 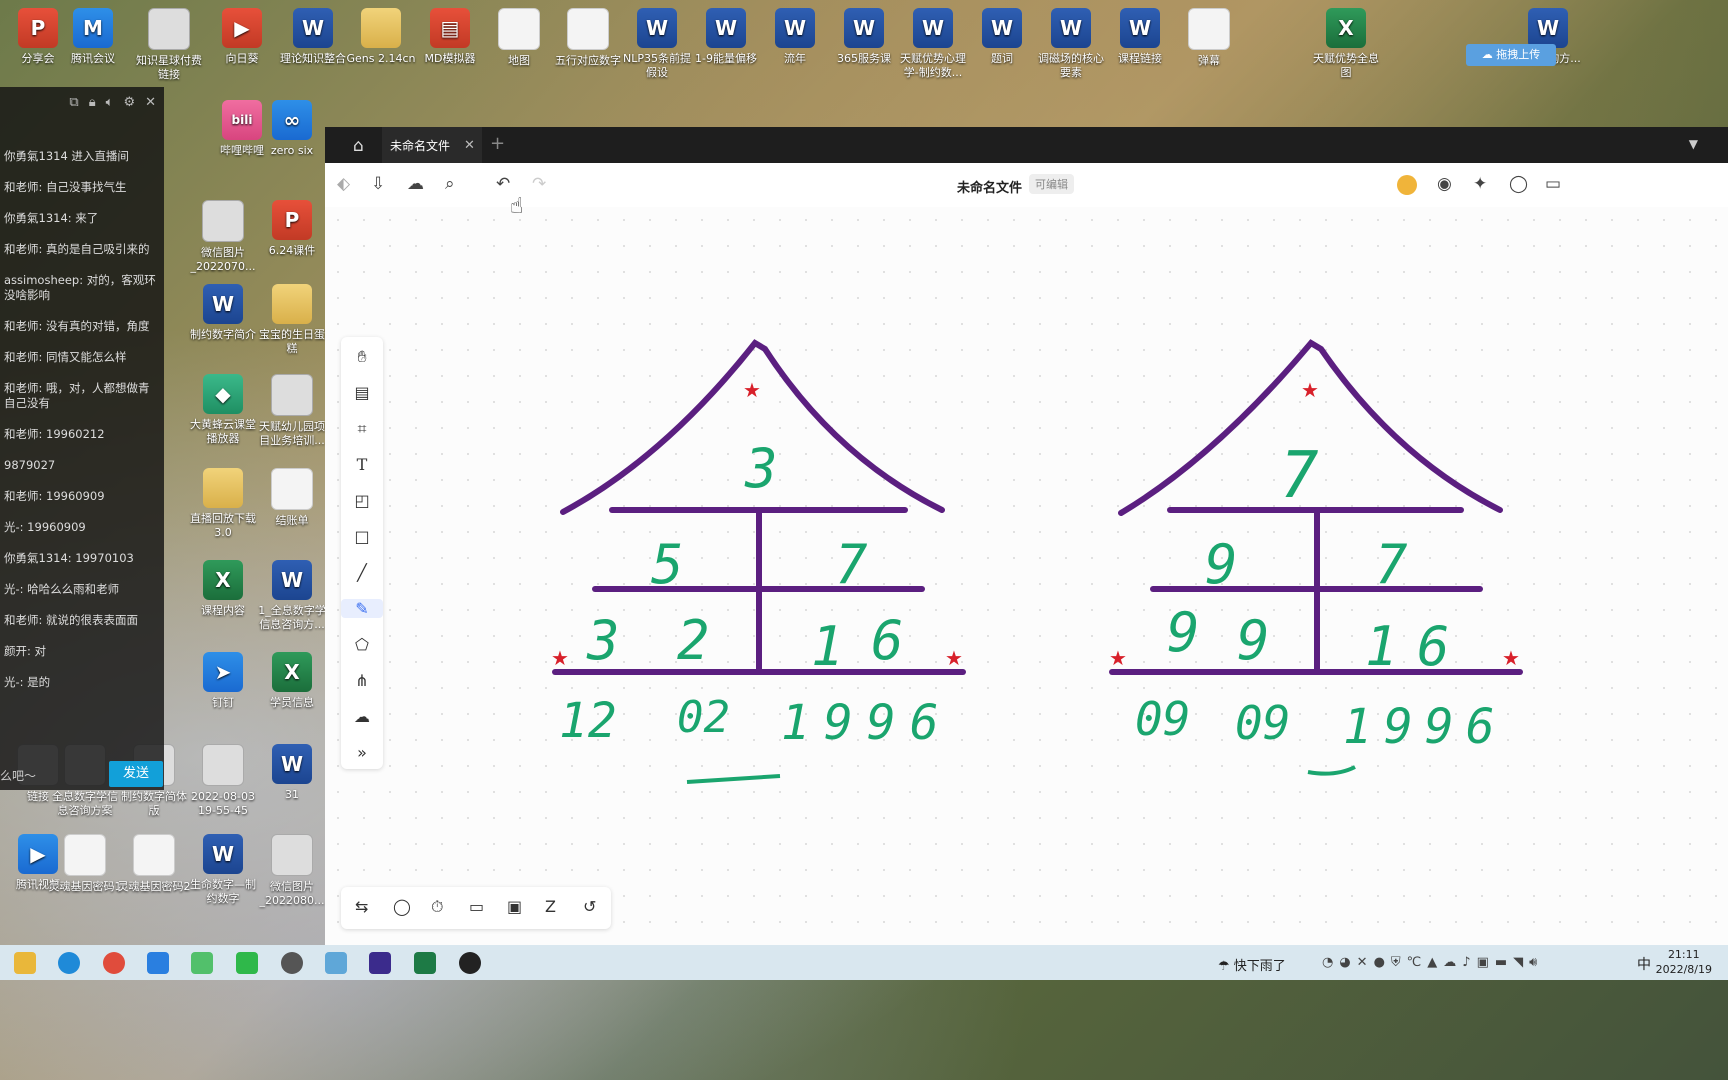 What do you see at coordinates (1518, 184) in the screenshot?
I see `comment-icon: ◯` at bounding box center [1518, 184].